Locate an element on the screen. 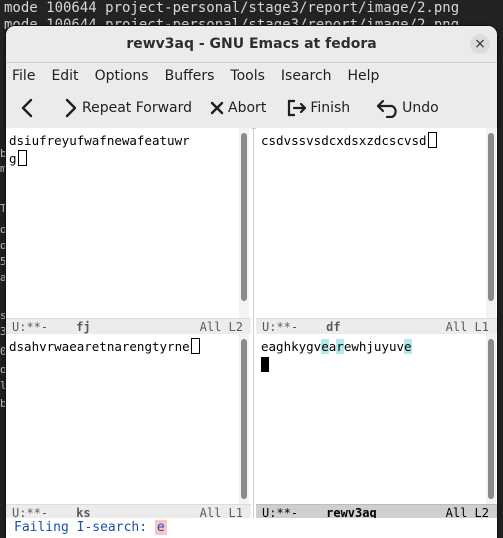  buffer-text: dsiufreyufwafnewafeatuwr g is located at coordinates (99, 150).